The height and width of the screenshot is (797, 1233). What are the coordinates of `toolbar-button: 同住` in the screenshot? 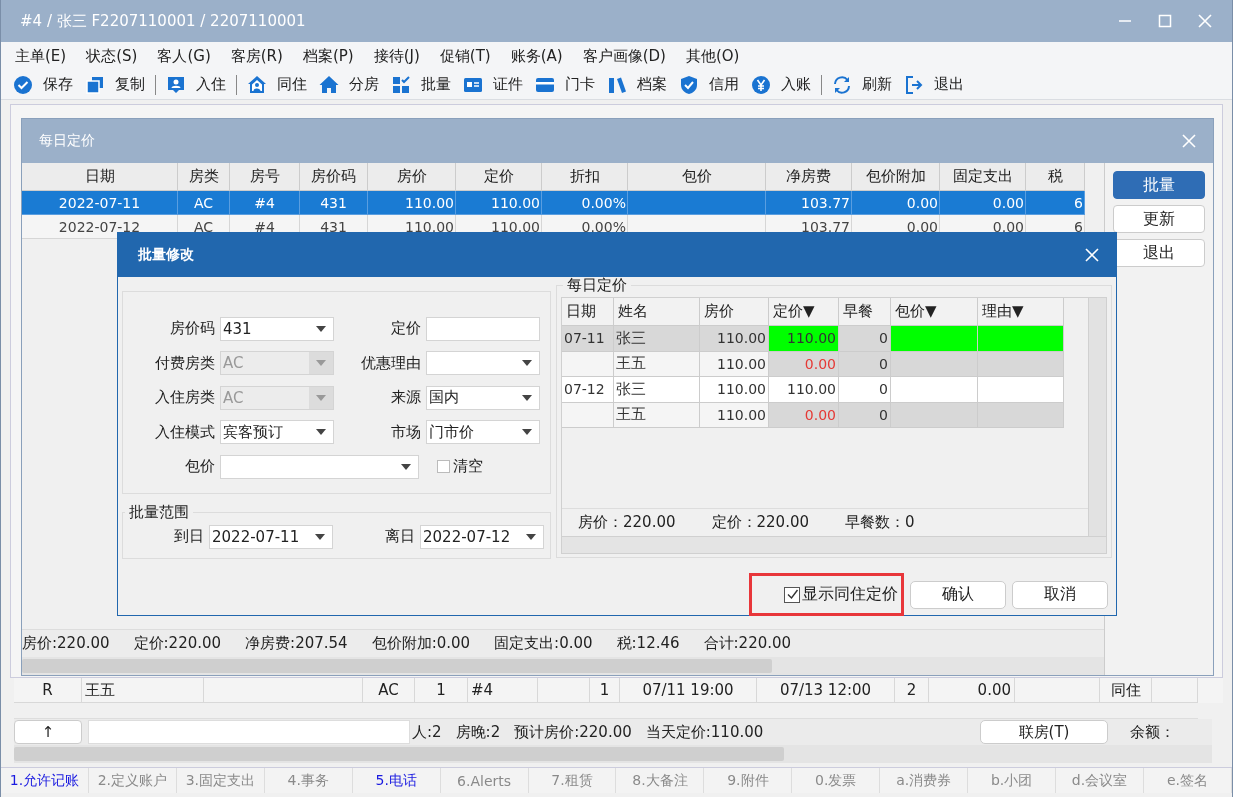 It's located at (281, 84).